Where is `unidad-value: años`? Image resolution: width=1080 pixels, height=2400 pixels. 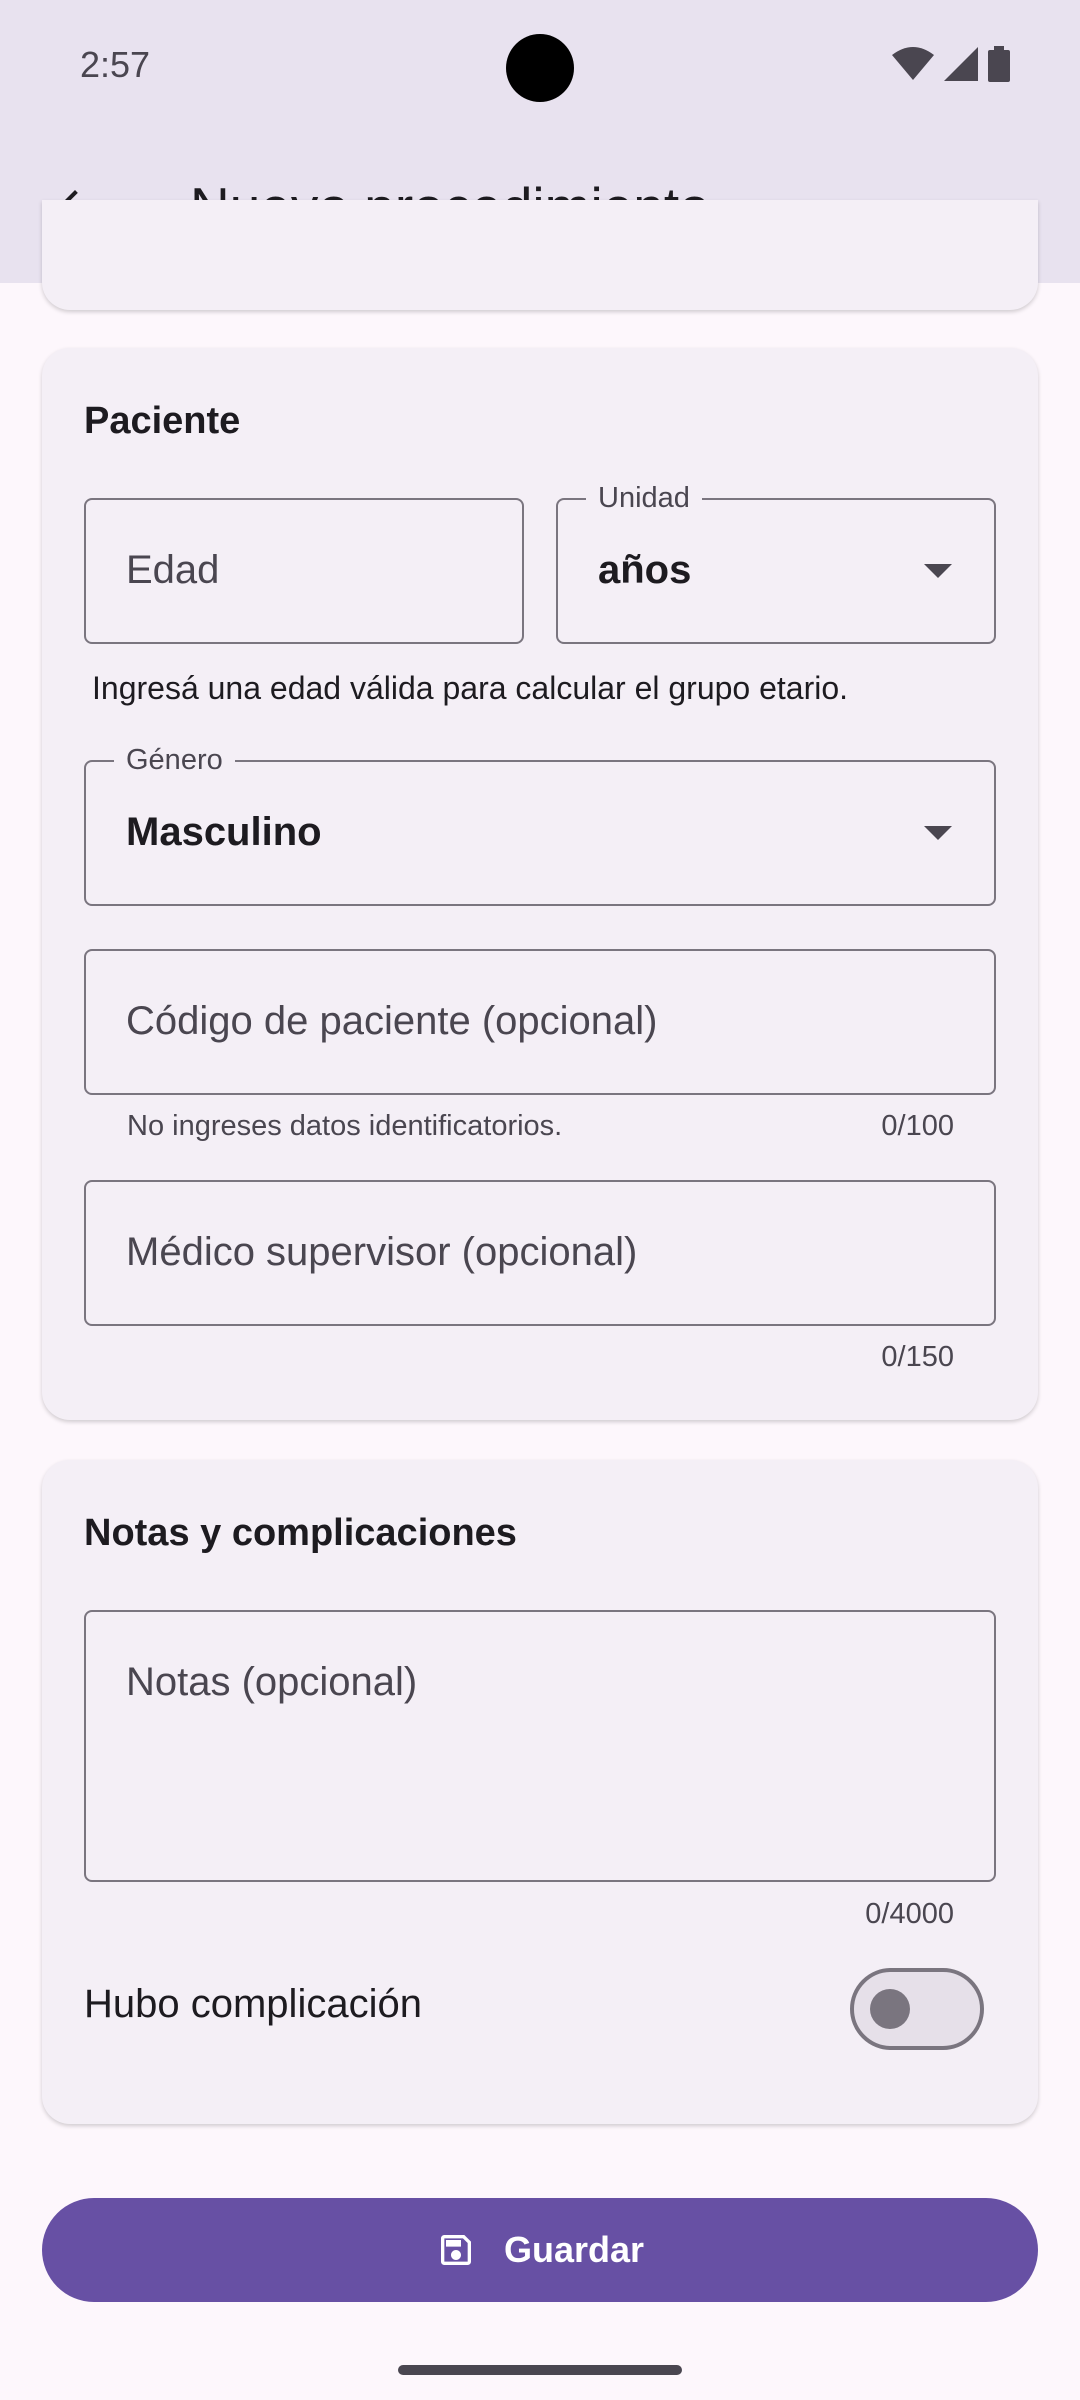
unidad-value: años is located at coordinates (645, 570).